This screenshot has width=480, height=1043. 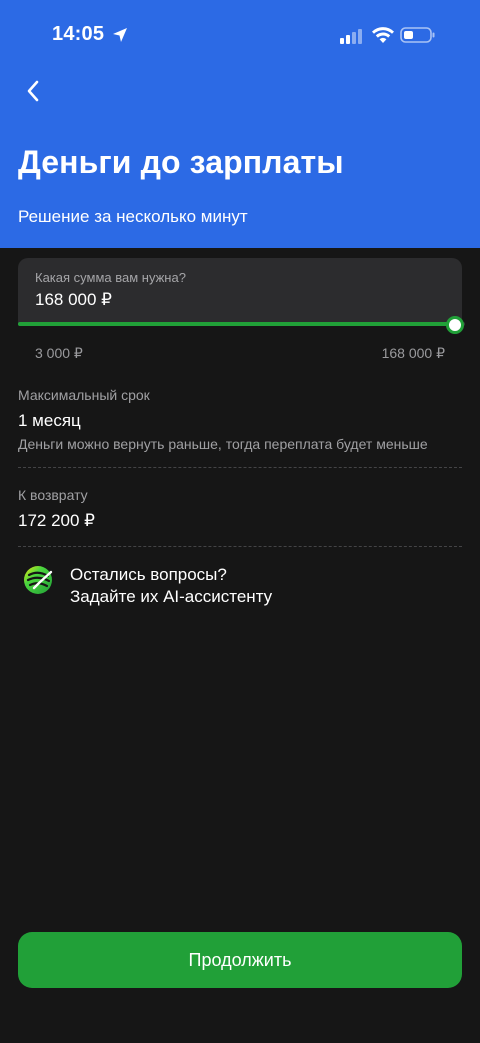 What do you see at coordinates (56, 520) in the screenshot?
I see `repayment-value: 172 200 ₽` at bounding box center [56, 520].